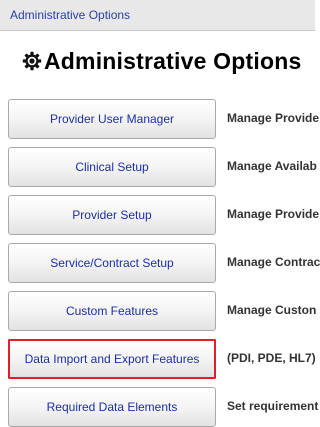 Image resolution: width=320 pixels, height=427 pixels. Describe the element at coordinates (273, 262) in the screenshot. I see `option-description: Manage Contrac` at that location.